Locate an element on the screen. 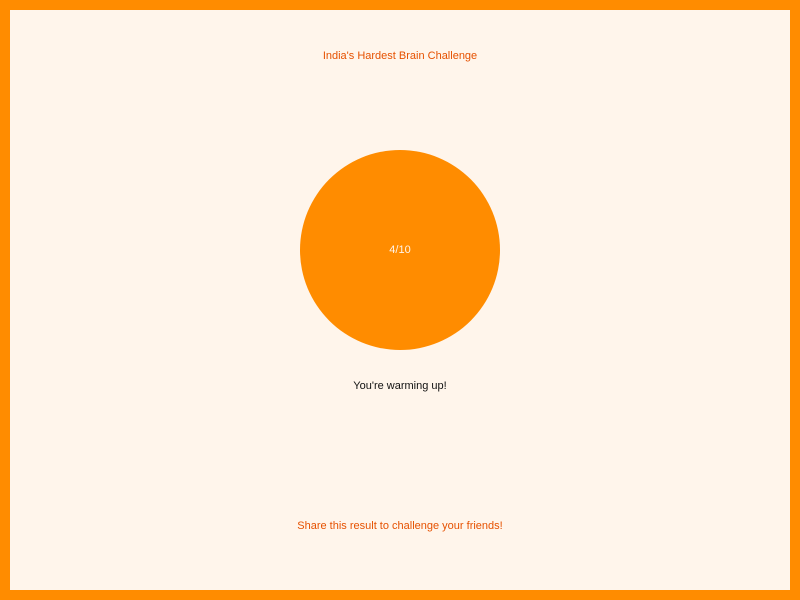  score-value: 4/10 is located at coordinates (400, 250).